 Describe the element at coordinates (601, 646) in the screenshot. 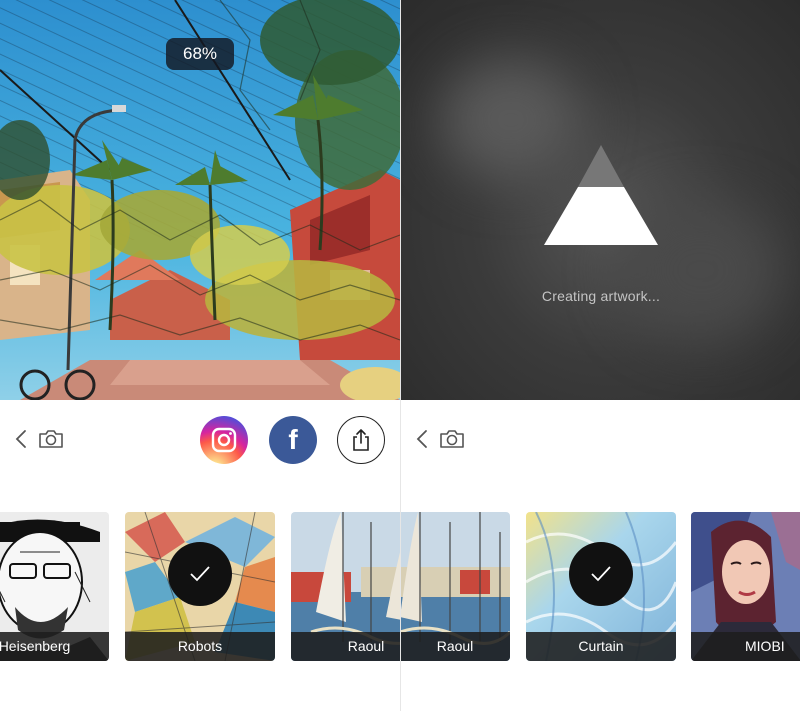

I see `filter-label: Curtain` at that location.